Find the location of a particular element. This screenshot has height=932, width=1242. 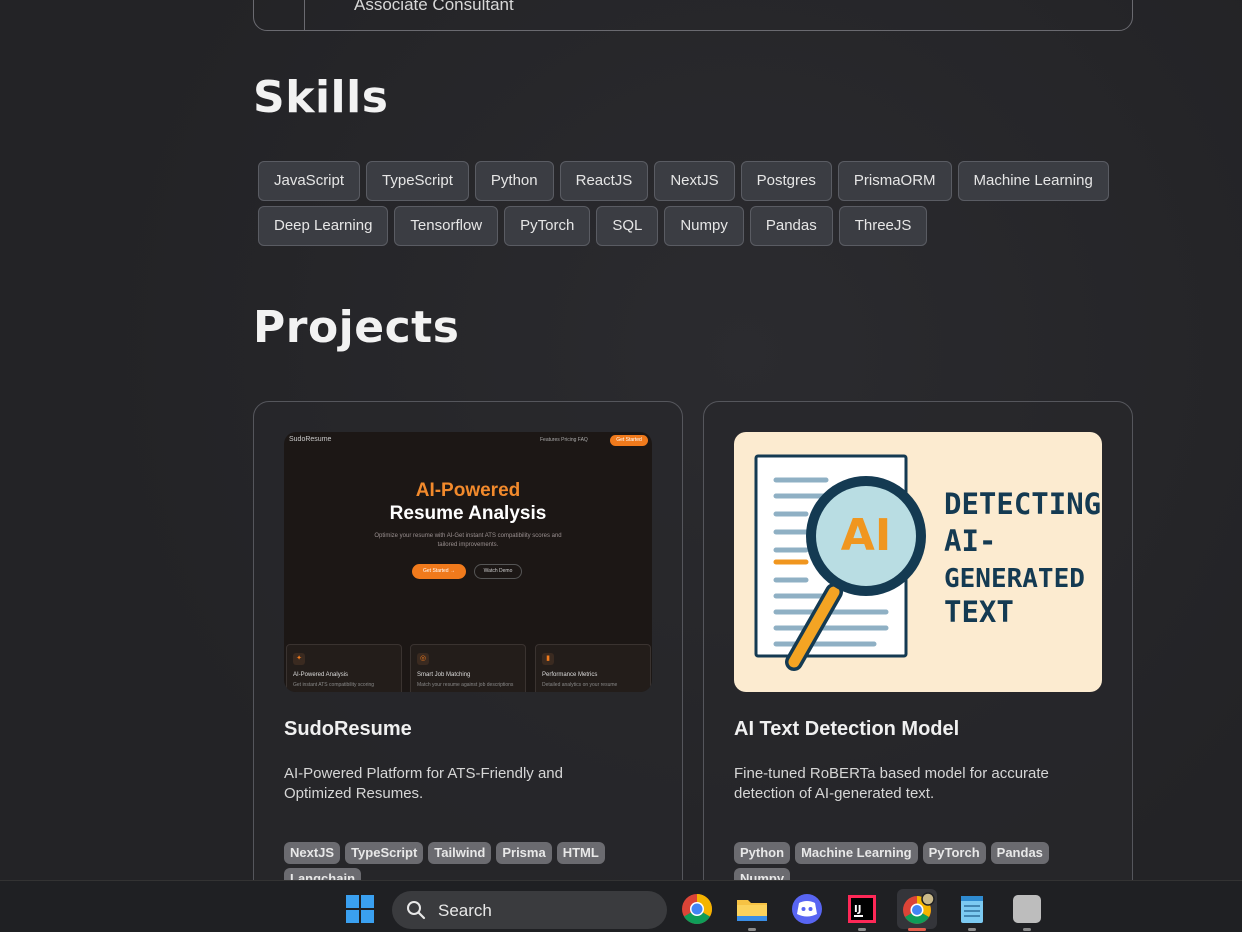

search-label: Search is located at coordinates (465, 910).